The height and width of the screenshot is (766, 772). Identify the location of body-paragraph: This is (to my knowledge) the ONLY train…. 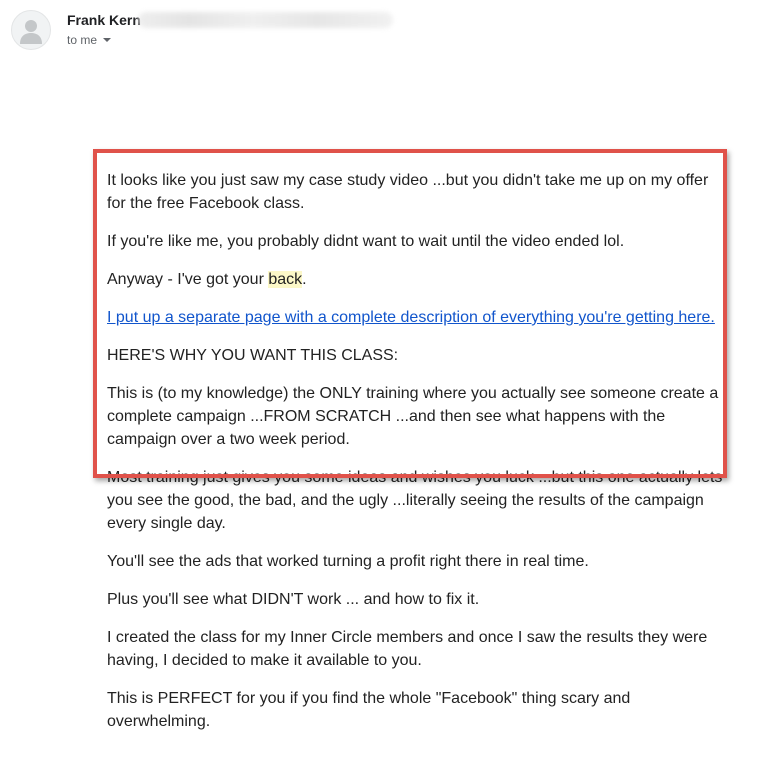
(413, 416).